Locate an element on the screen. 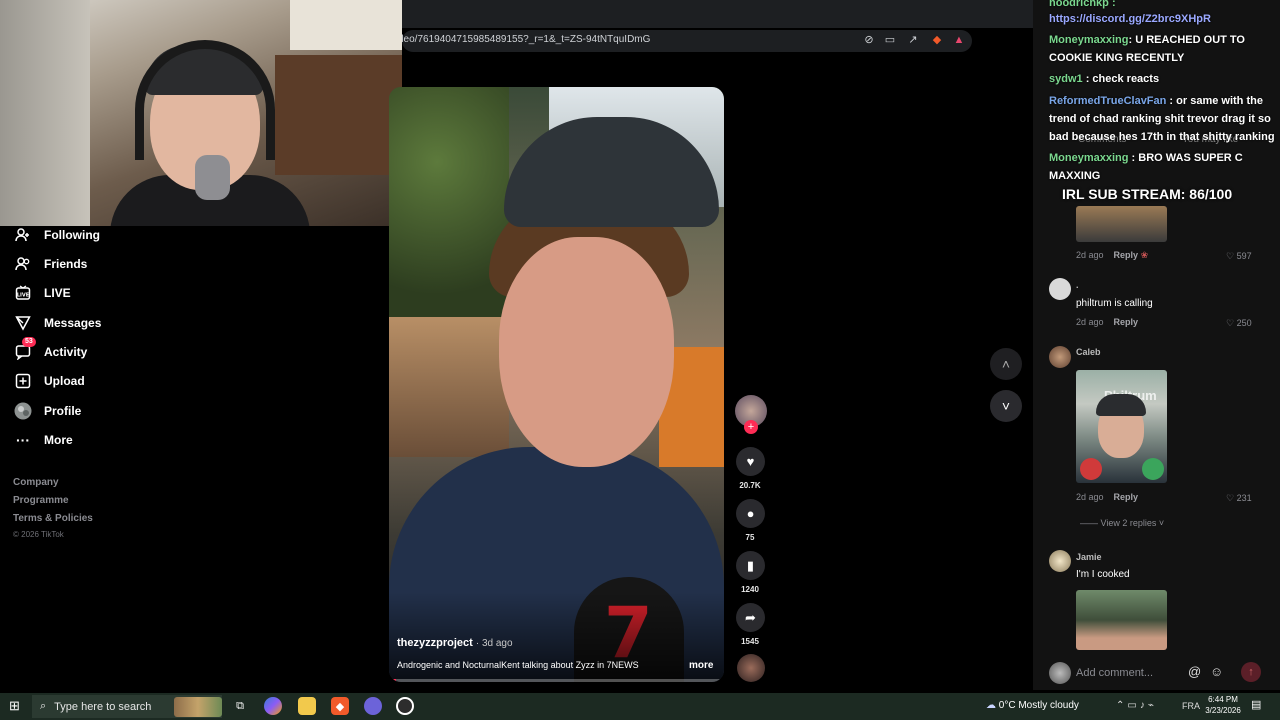  share-icon: ↗ is located at coordinates (913, 40).